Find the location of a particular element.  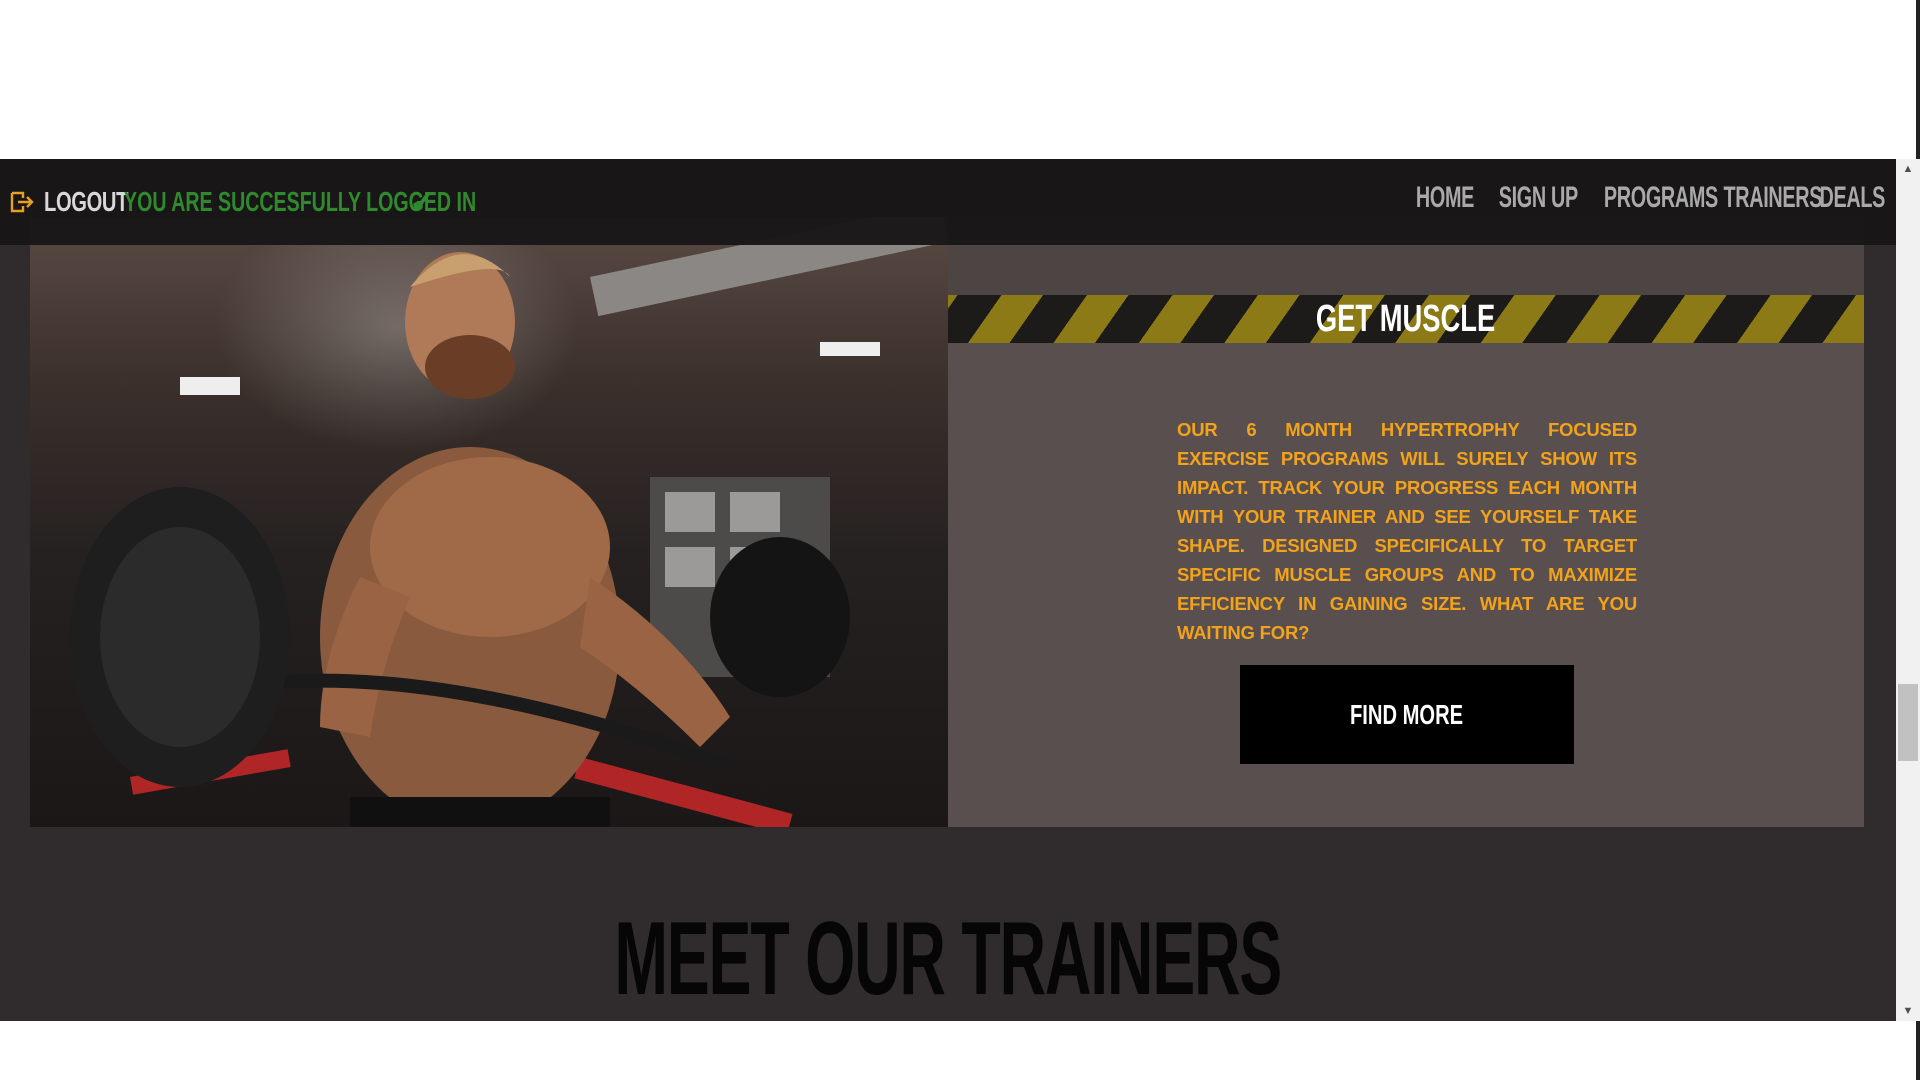

nav-sign-up: SIGN UP is located at coordinates (1538, 198).